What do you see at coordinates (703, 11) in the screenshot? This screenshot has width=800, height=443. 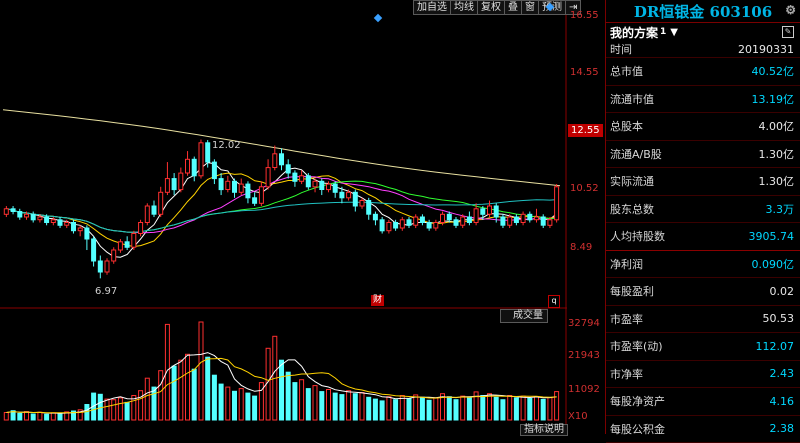 I see `stock-title: DR恒银金 603106 ⚙` at bounding box center [703, 11].